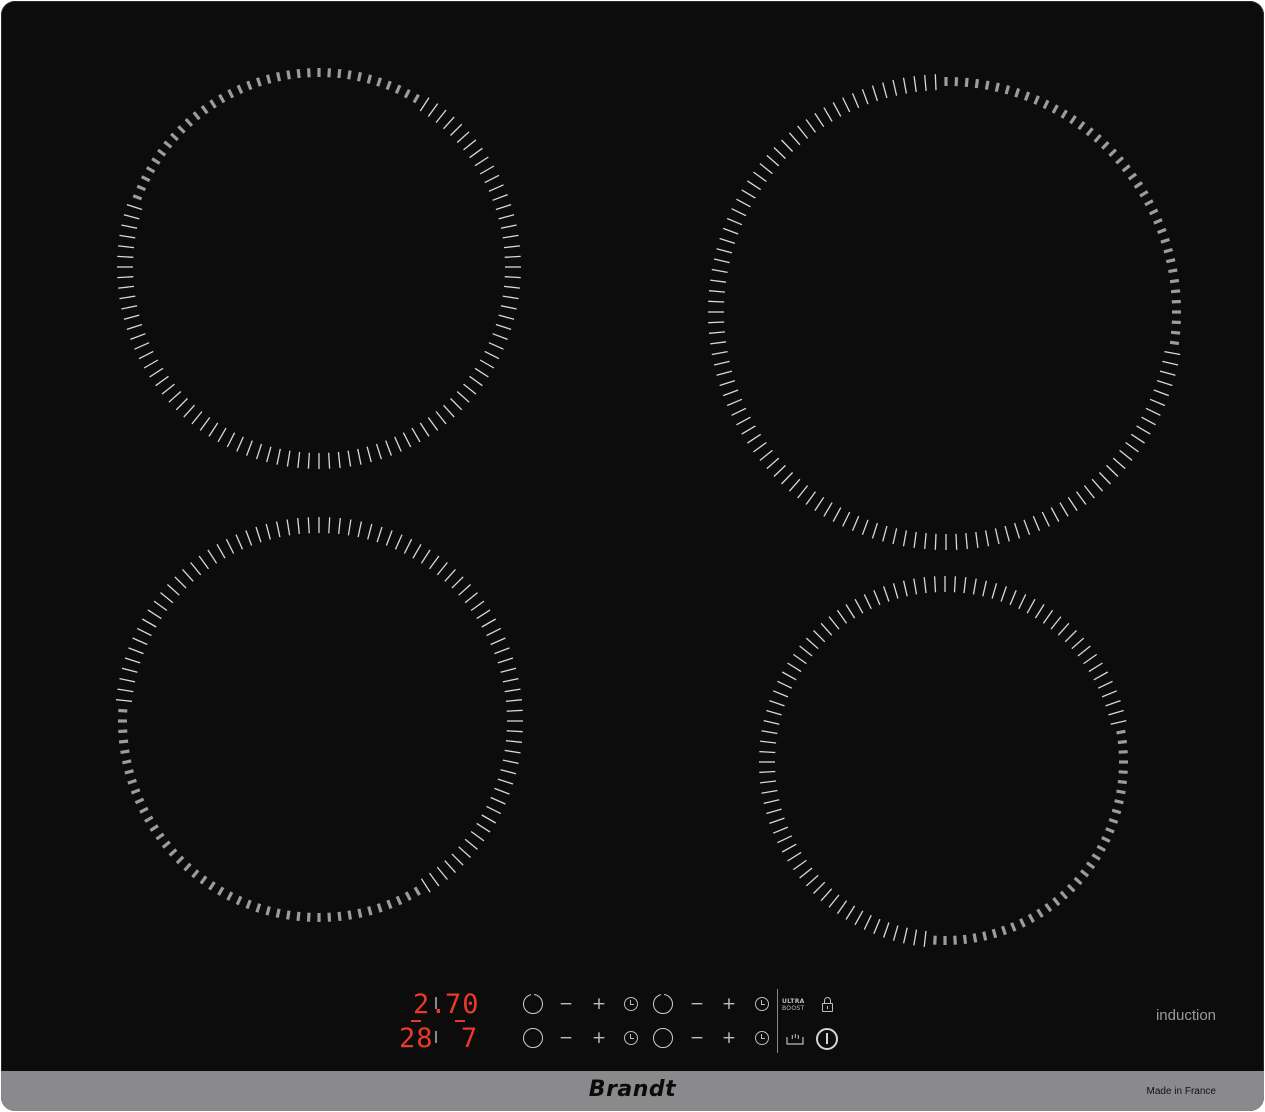 This screenshot has width=1265, height=1112. I want to click on lock-icon, so click(827, 1004).